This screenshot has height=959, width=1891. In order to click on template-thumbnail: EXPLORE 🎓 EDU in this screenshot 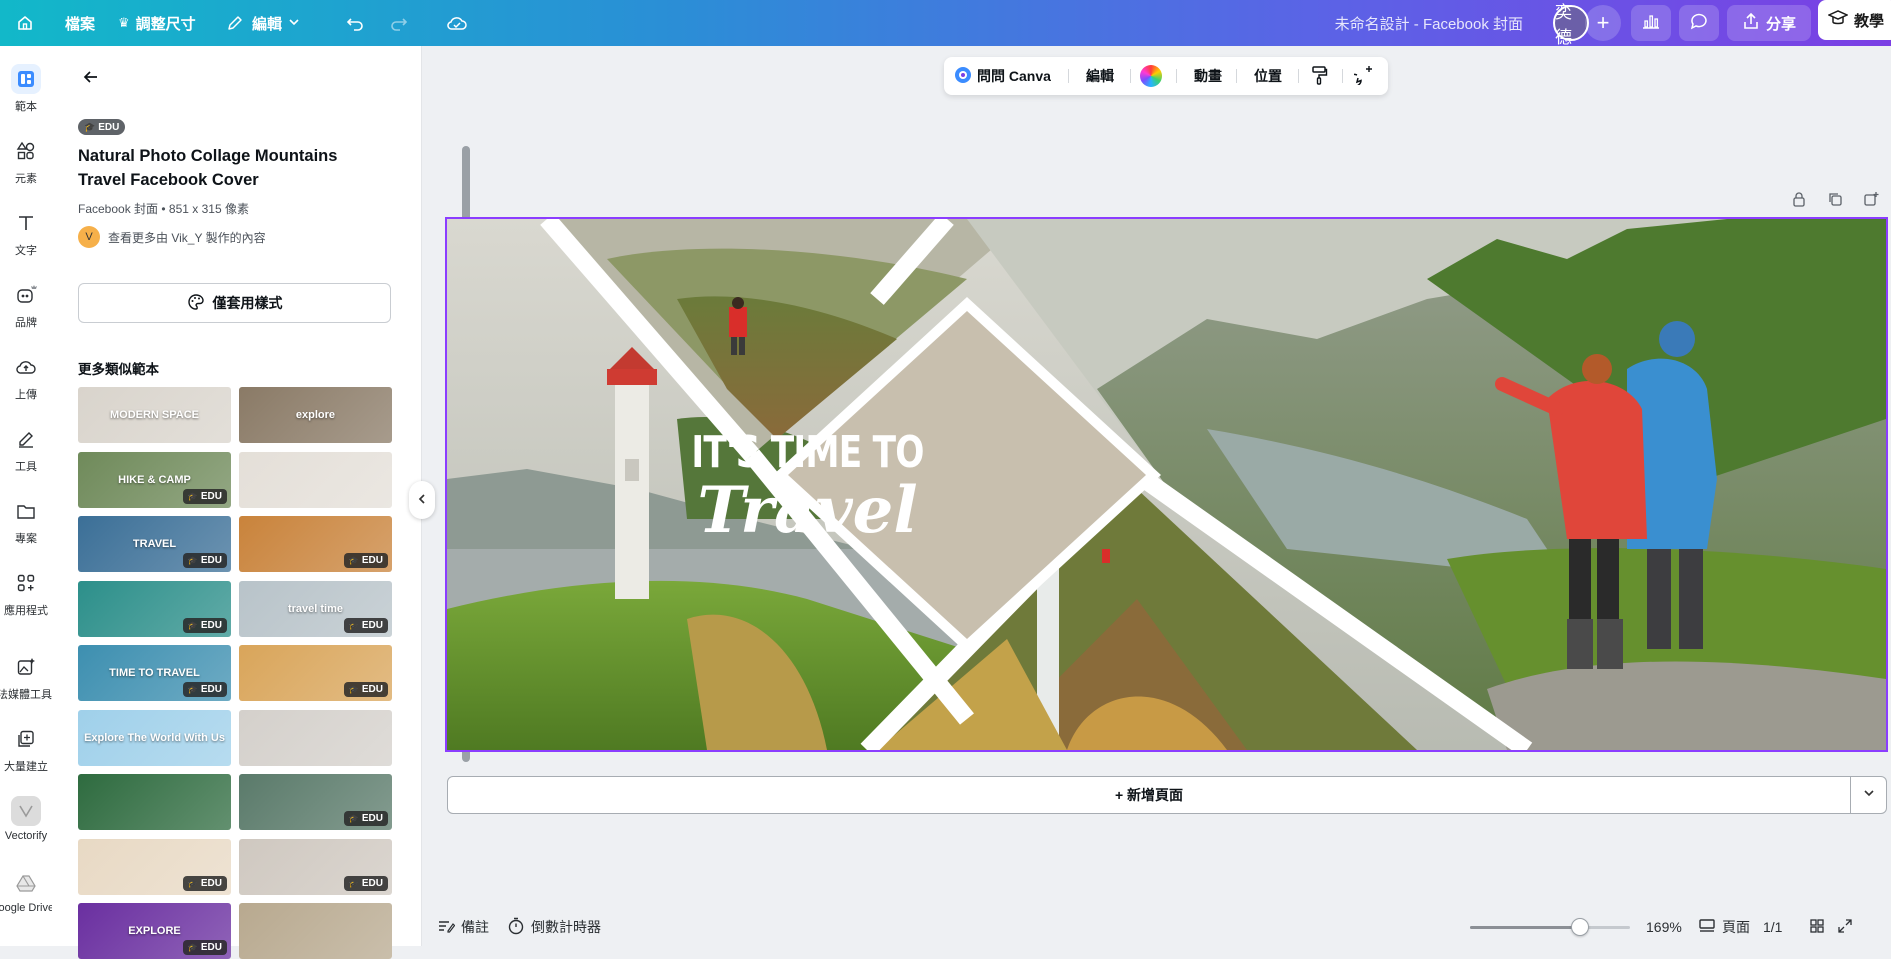, I will do `click(154, 931)`.